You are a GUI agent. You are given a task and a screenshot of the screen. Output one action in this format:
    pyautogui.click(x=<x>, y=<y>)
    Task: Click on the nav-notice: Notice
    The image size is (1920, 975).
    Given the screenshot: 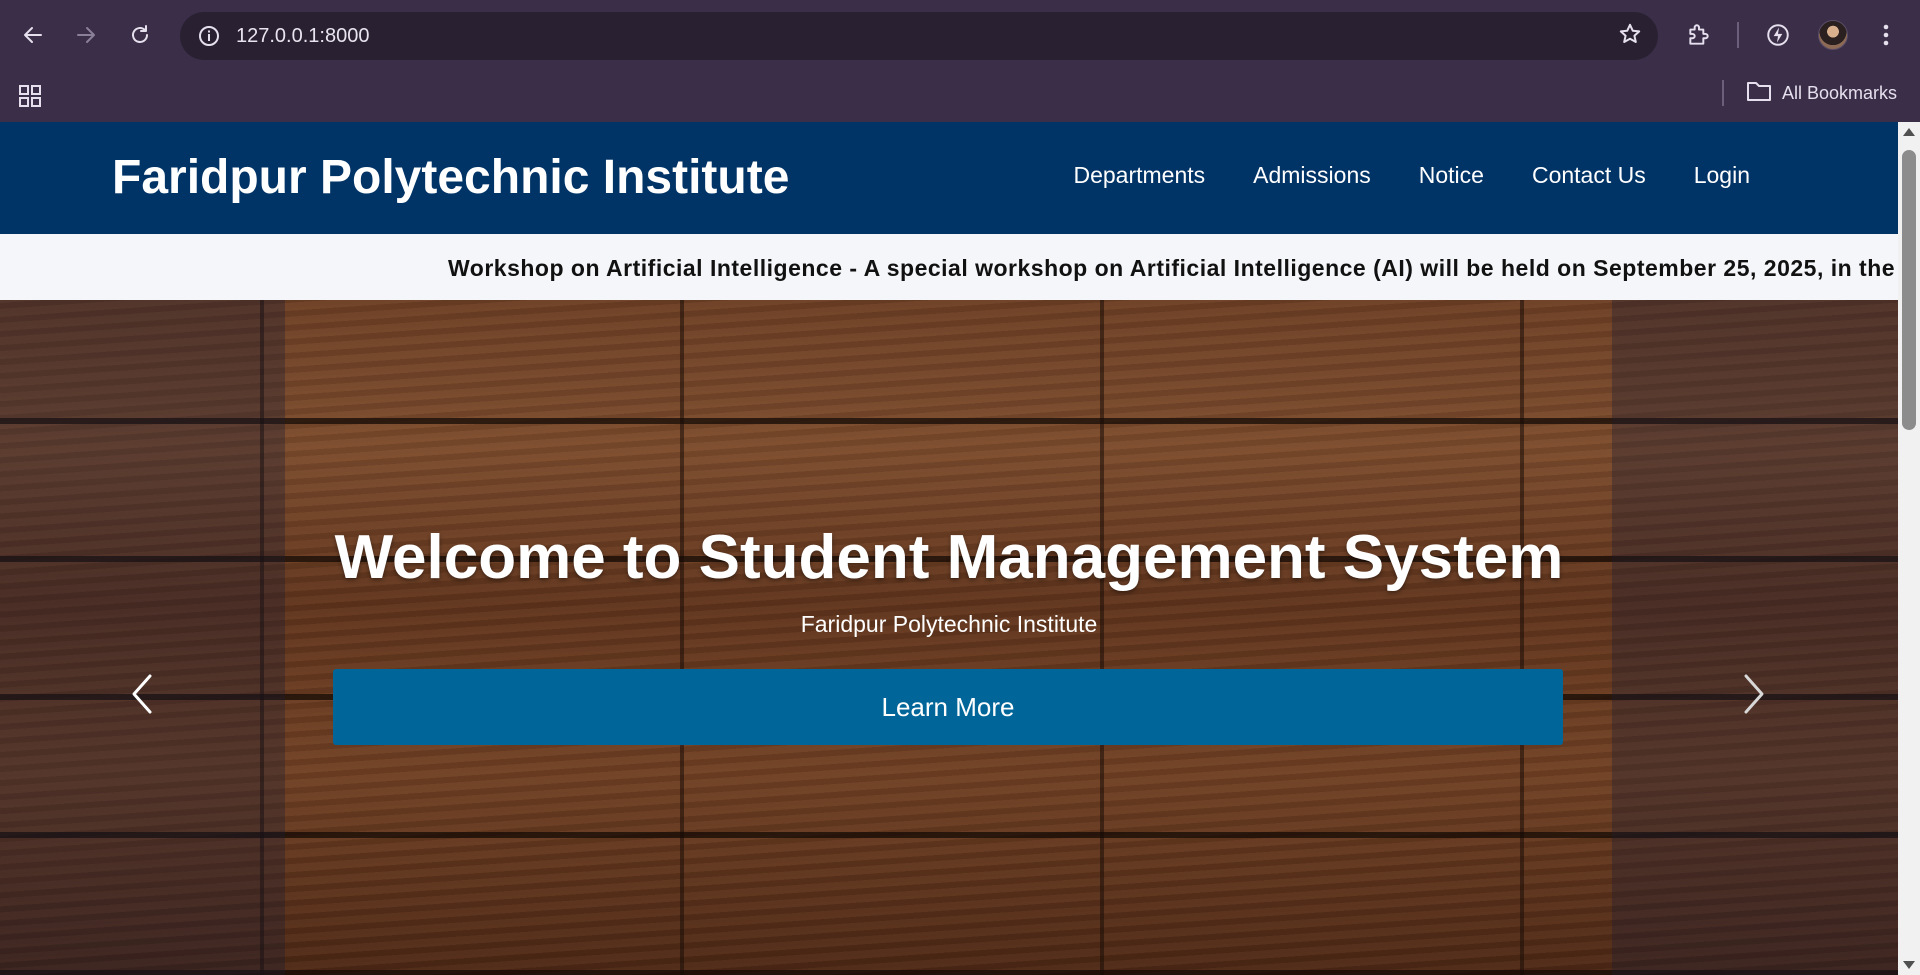 What is the action you would take?
    pyautogui.click(x=1451, y=175)
    